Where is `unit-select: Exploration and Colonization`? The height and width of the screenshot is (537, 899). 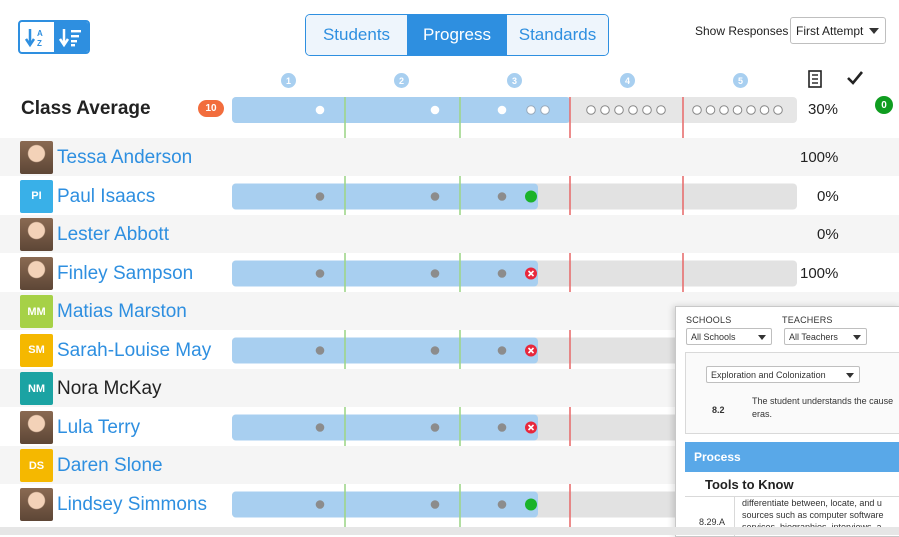
unit-select: Exploration and Colonization is located at coordinates (783, 374).